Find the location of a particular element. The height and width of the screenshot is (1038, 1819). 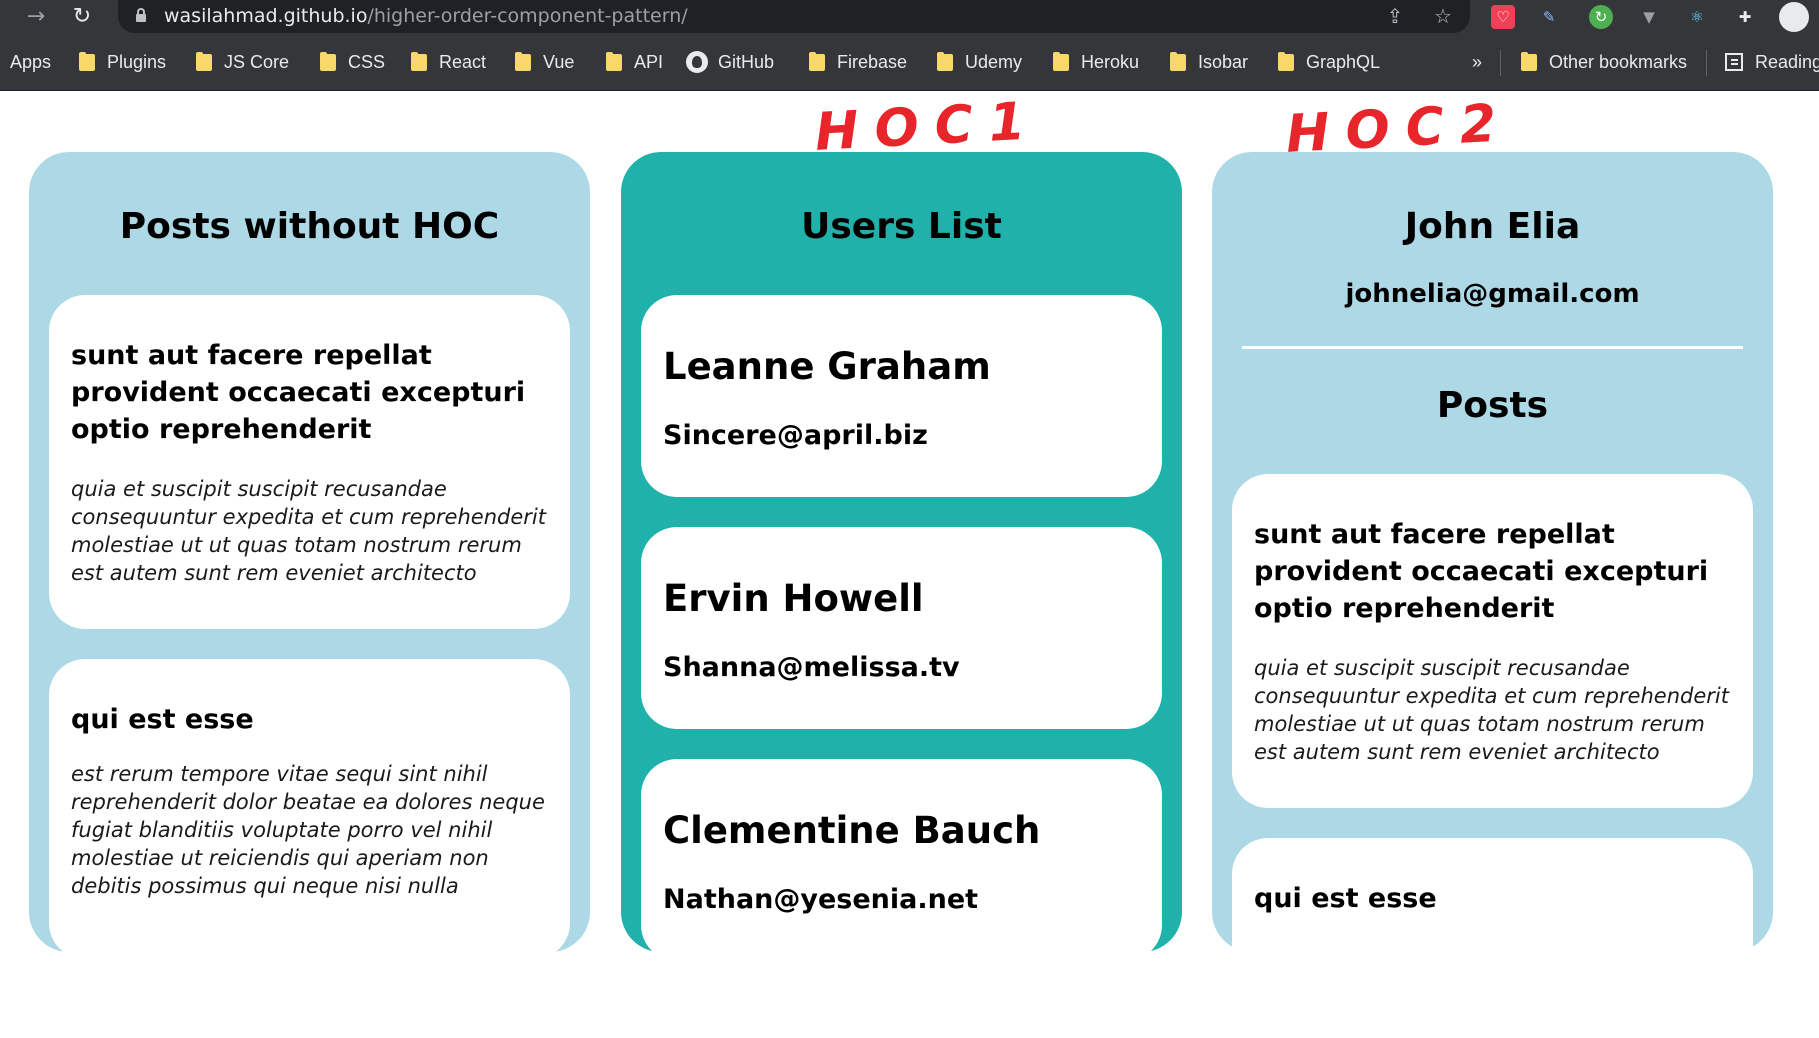

divider is located at coordinates (1492, 347).